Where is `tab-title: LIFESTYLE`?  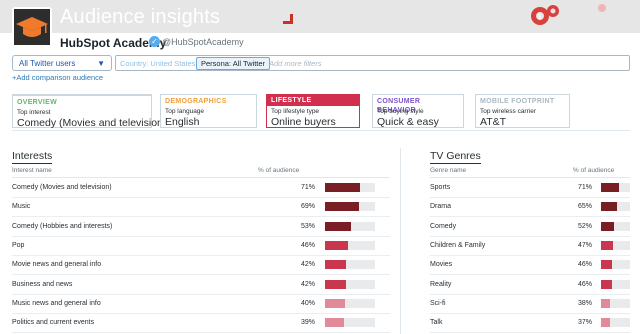 tab-title: LIFESTYLE is located at coordinates (313, 100).